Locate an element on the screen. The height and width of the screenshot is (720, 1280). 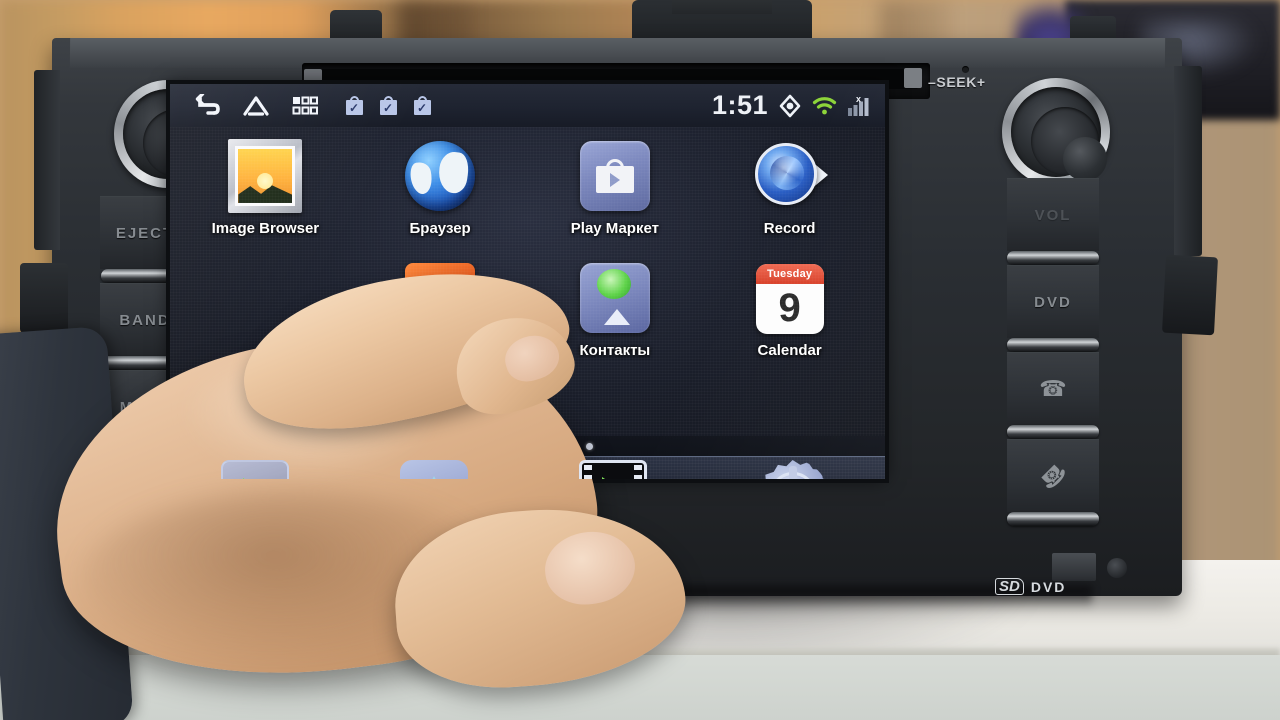
app-ebook: Ebook is located at coordinates (440, 316).